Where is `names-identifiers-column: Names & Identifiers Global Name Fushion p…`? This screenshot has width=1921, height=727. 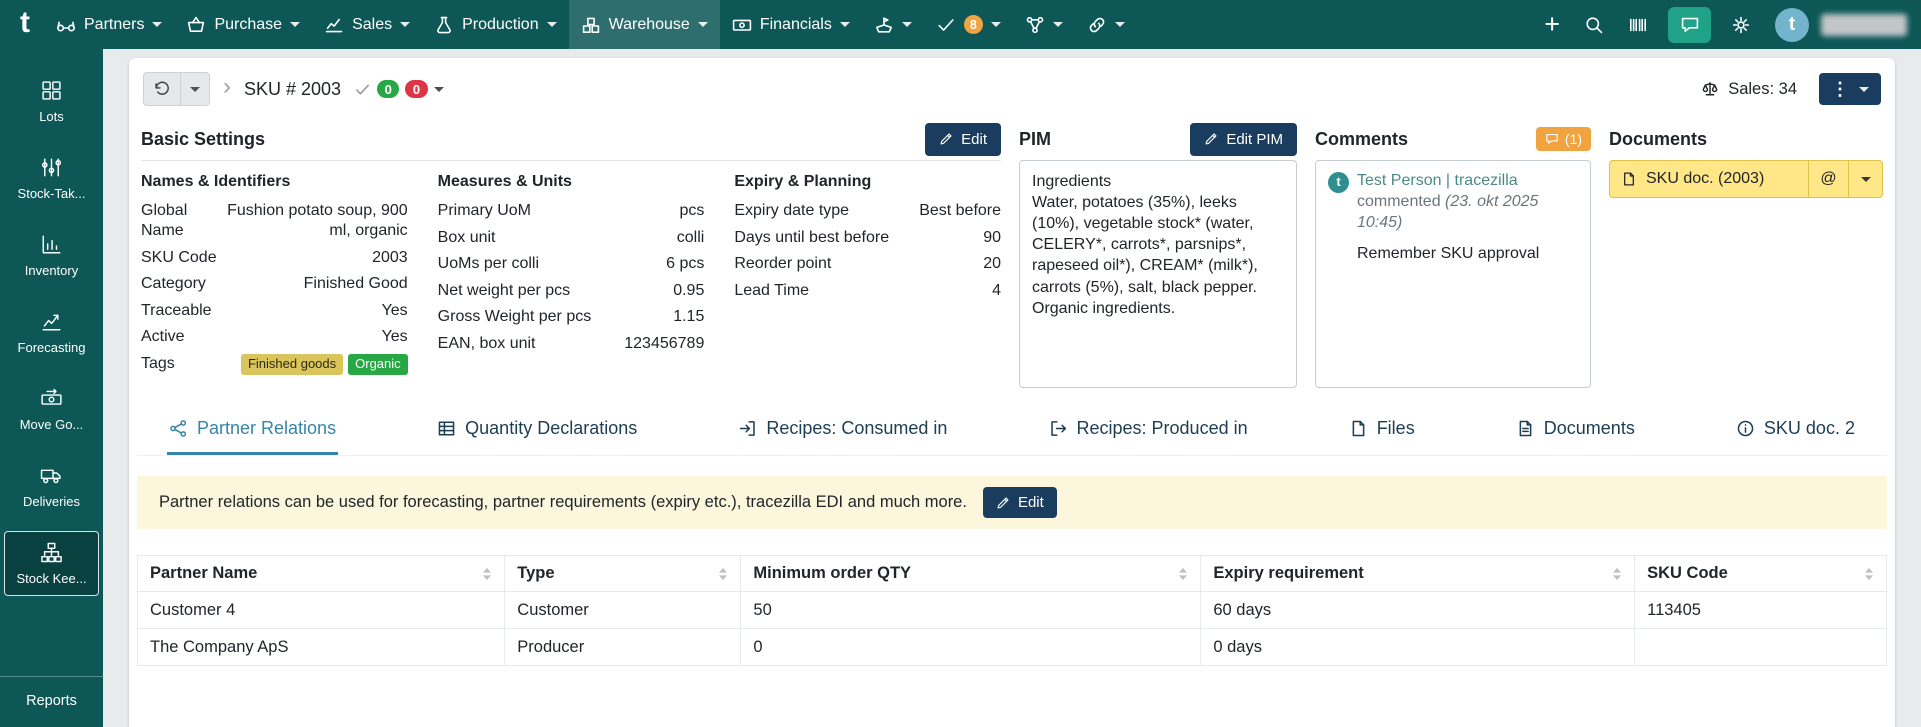
names-identifiers-column: Names & Identifiers Global Name Fushion p… is located at coordinates (274, 277).